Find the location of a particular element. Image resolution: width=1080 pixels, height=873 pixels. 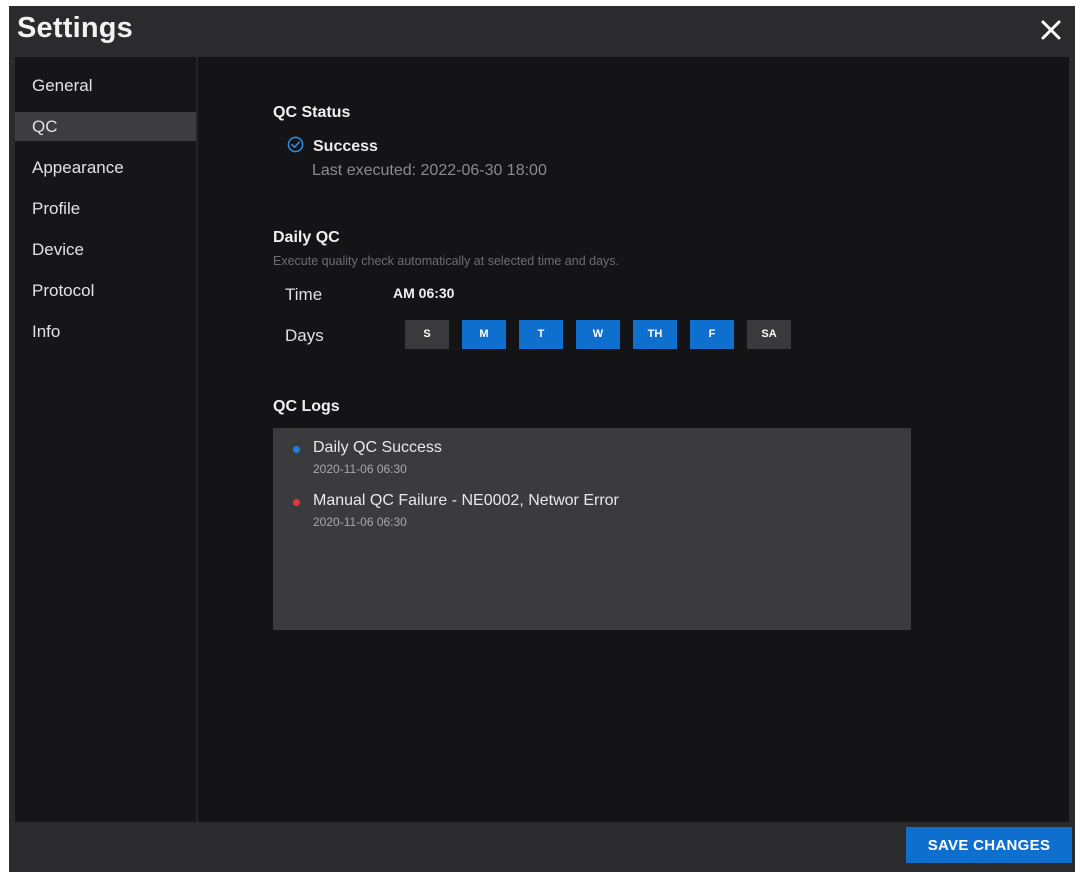

log-message: Daily QC Success is located at coordinates (377, 447).